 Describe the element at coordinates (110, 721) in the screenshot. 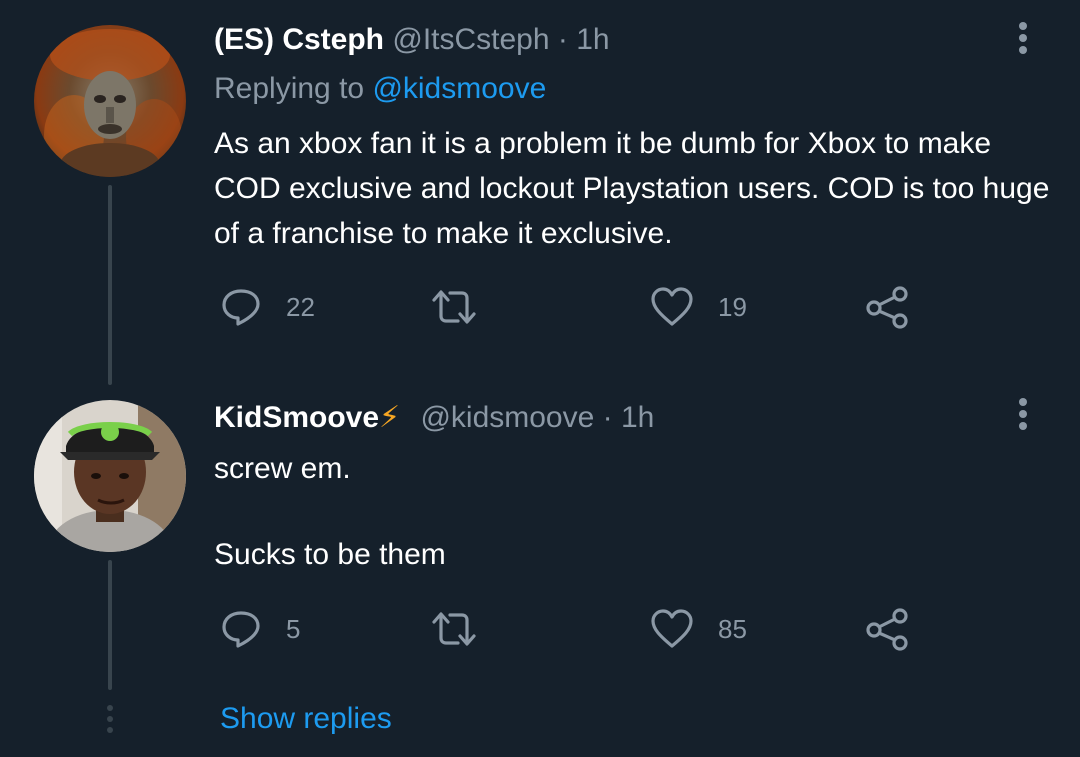

I see `thread-continuation-dots-icon` at that location.